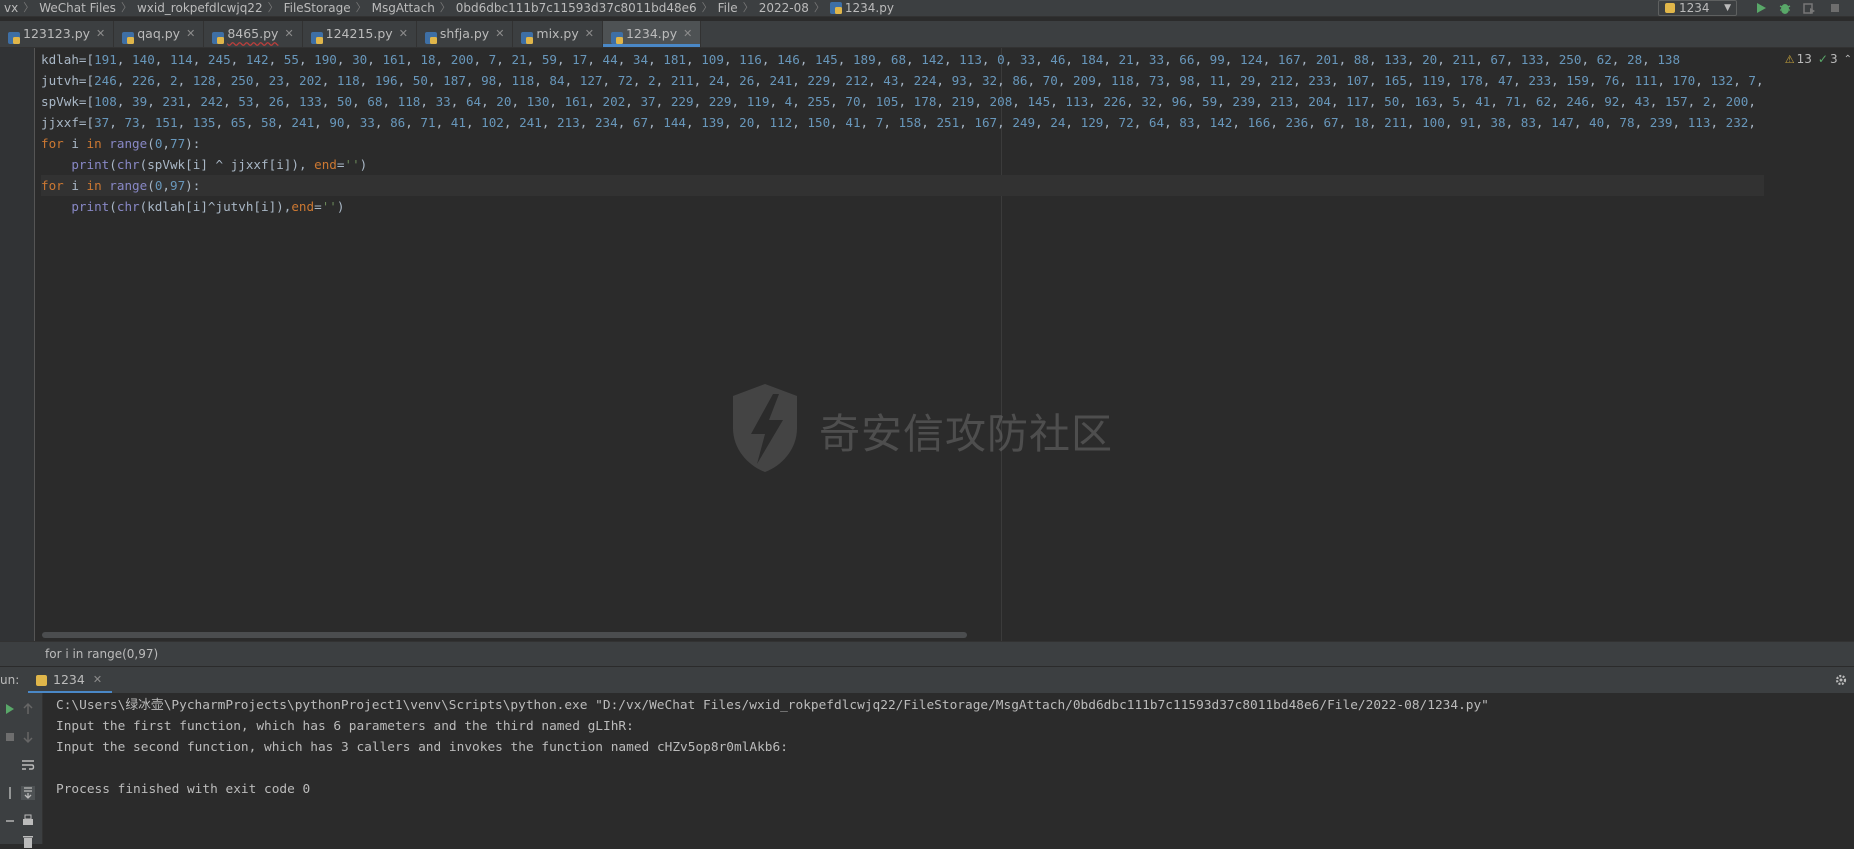 This screenshot has width=1854, height=849. I want to click on number-literal: 62, so click(1543, 101).